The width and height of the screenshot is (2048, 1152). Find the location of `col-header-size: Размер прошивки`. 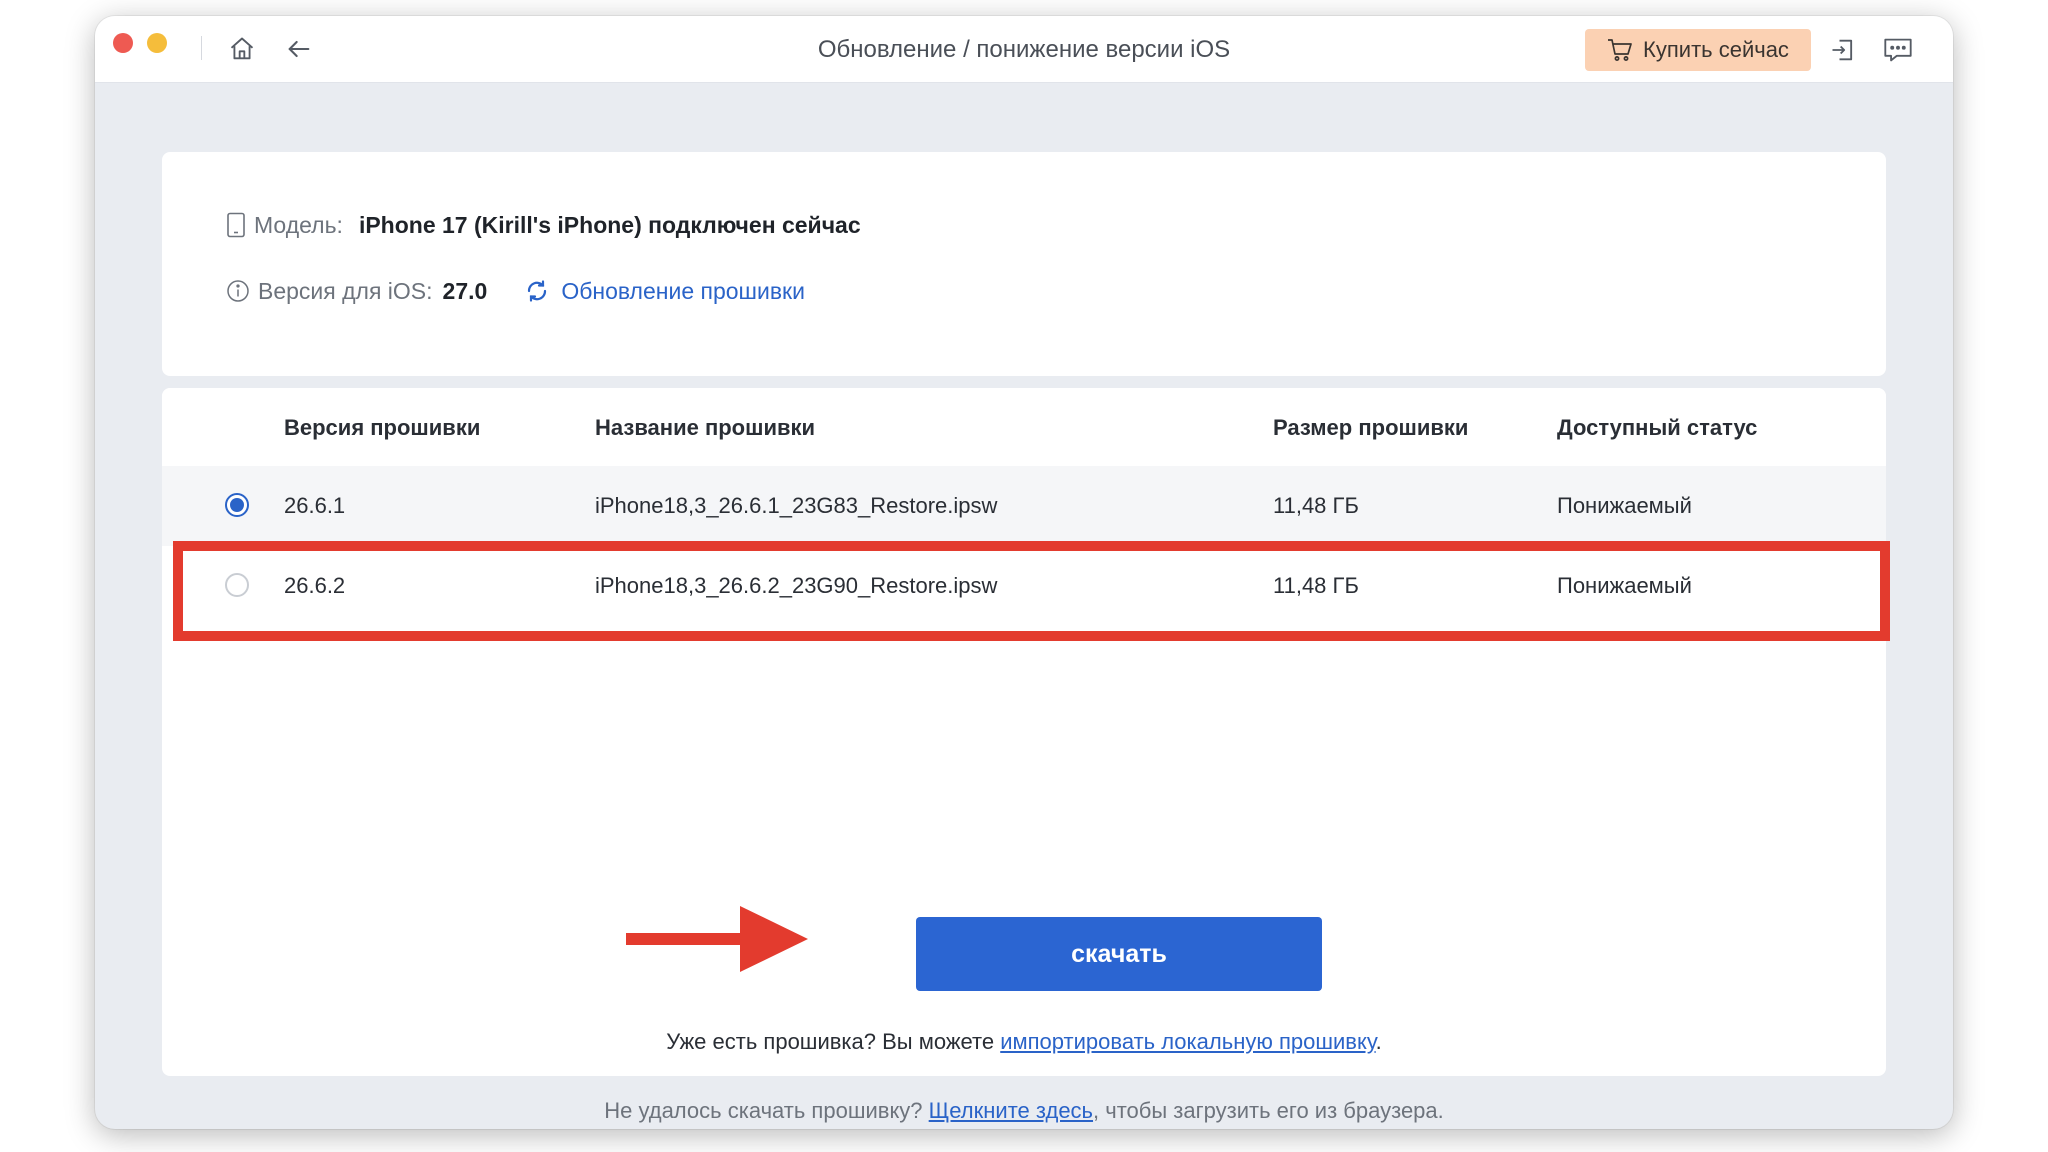

col-header-size: Размер прошивки is located at coordinates (1371, 427).